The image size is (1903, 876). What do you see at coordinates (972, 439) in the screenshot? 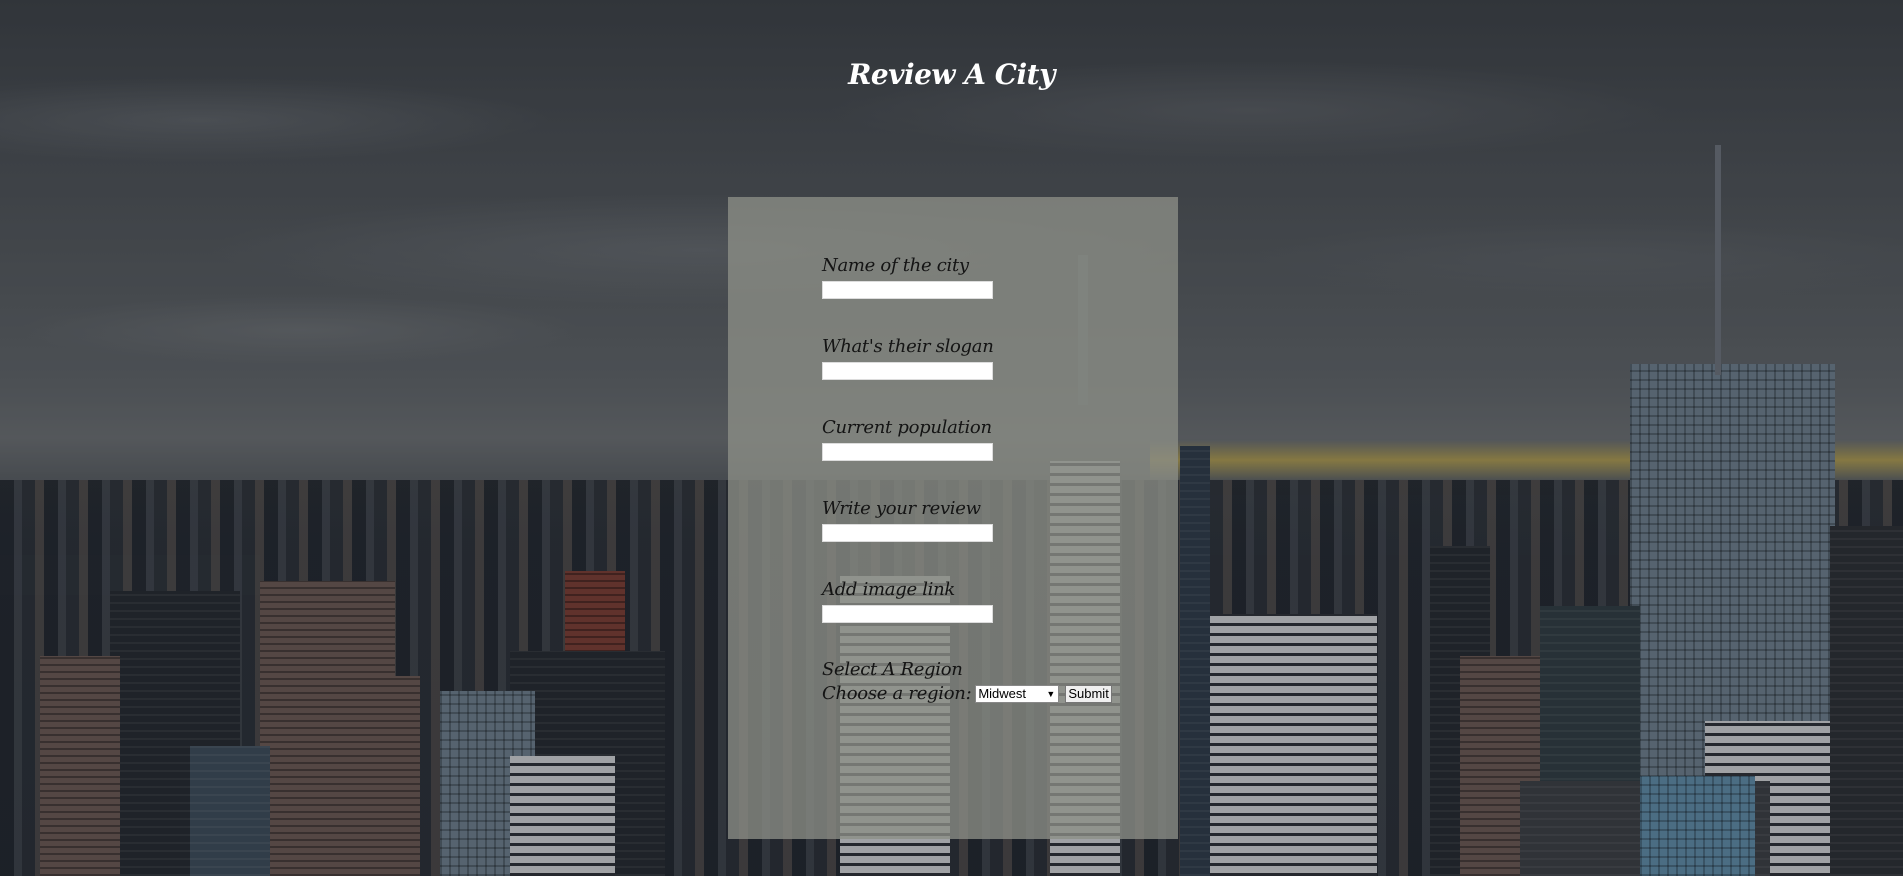
I see `population-field: Current population` at bounding box center [972, 439].